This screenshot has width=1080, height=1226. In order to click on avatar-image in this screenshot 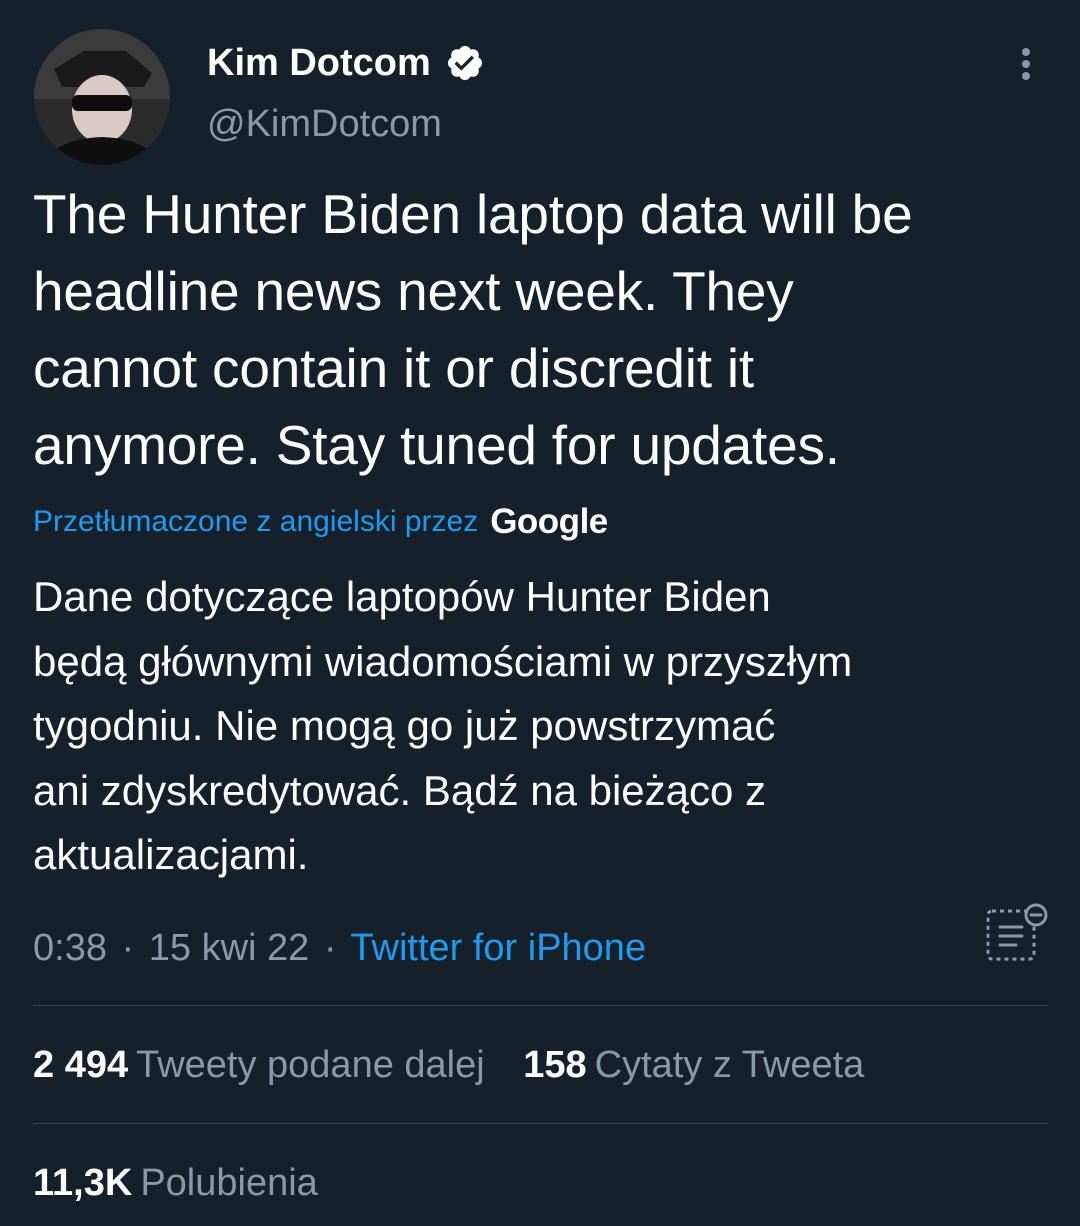, I will do `click(102, 97)`.